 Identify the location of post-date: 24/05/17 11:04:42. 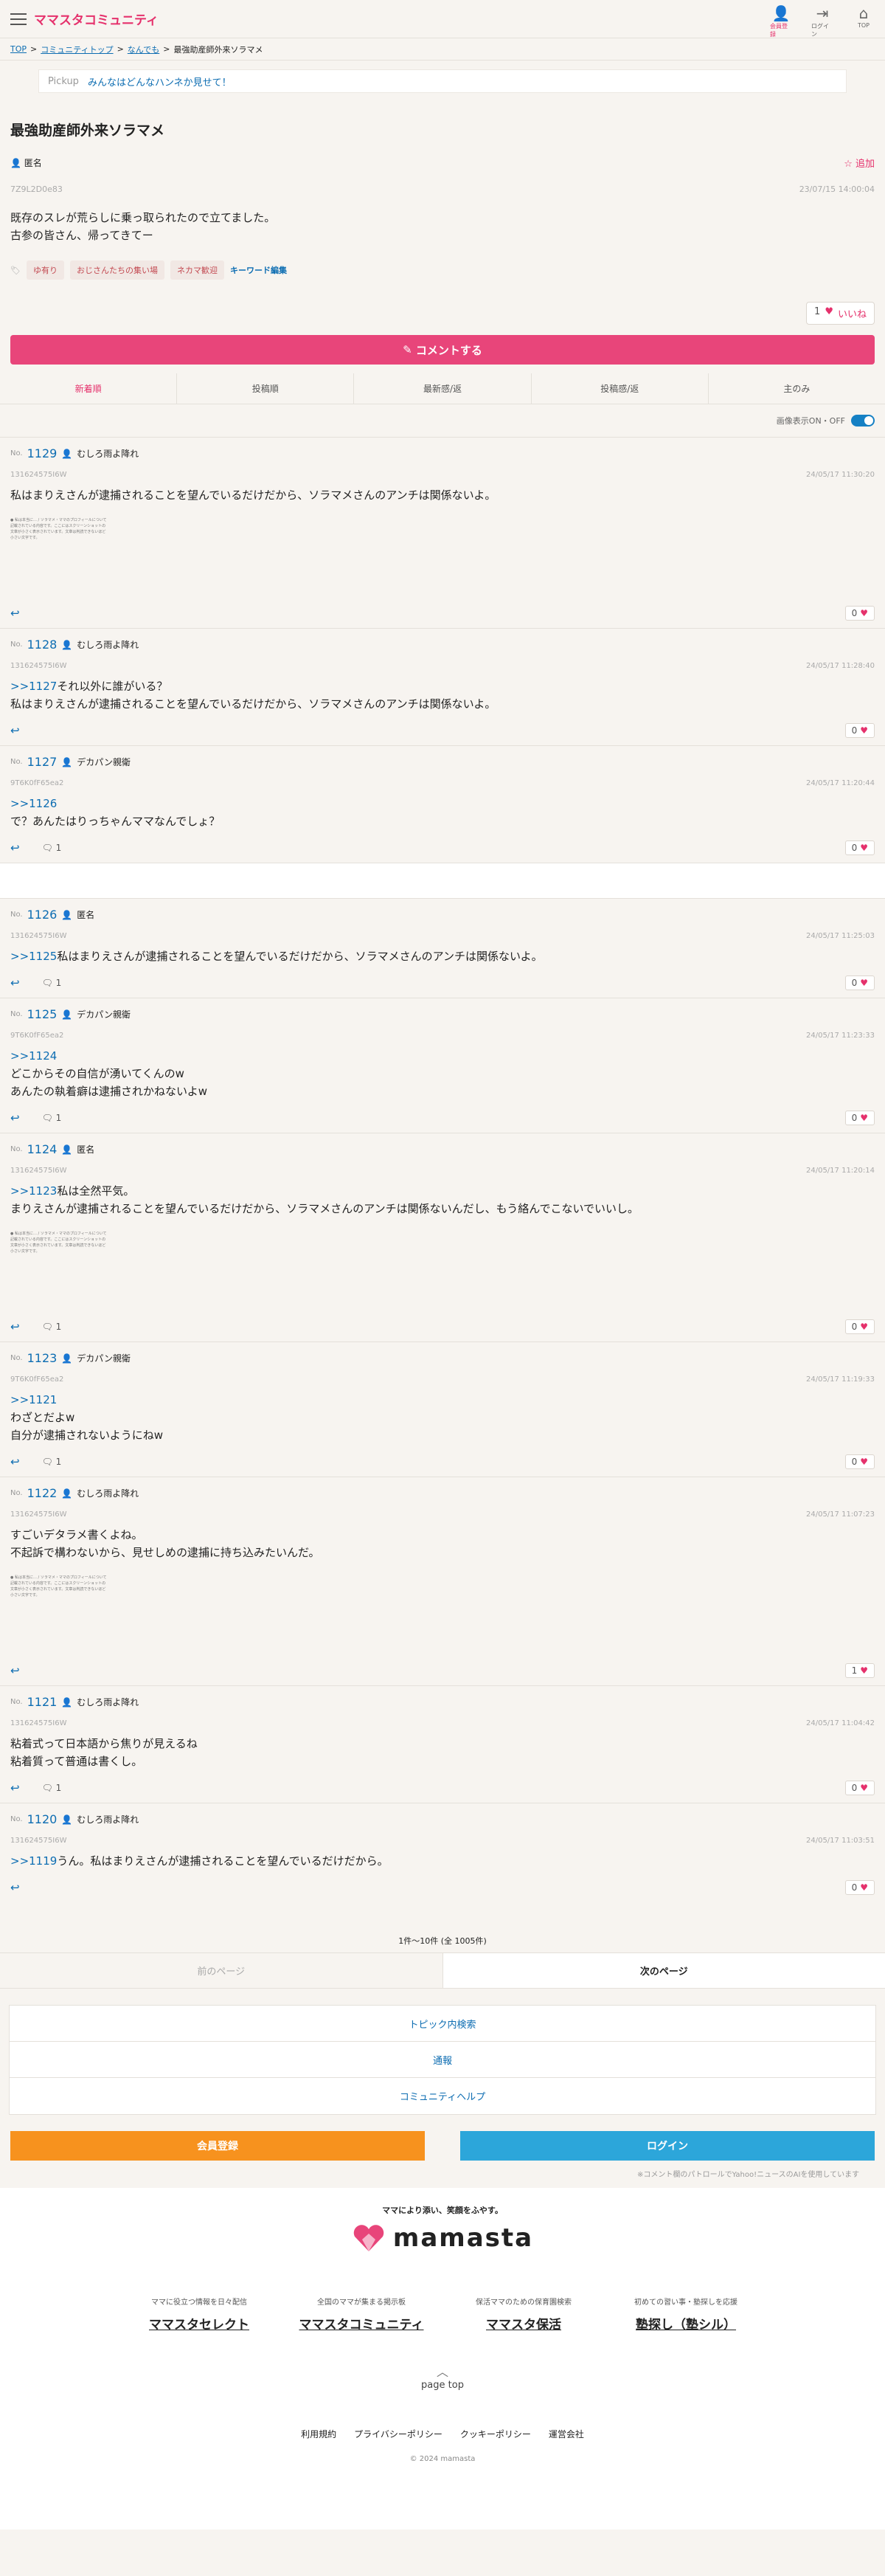
(840, 1723).